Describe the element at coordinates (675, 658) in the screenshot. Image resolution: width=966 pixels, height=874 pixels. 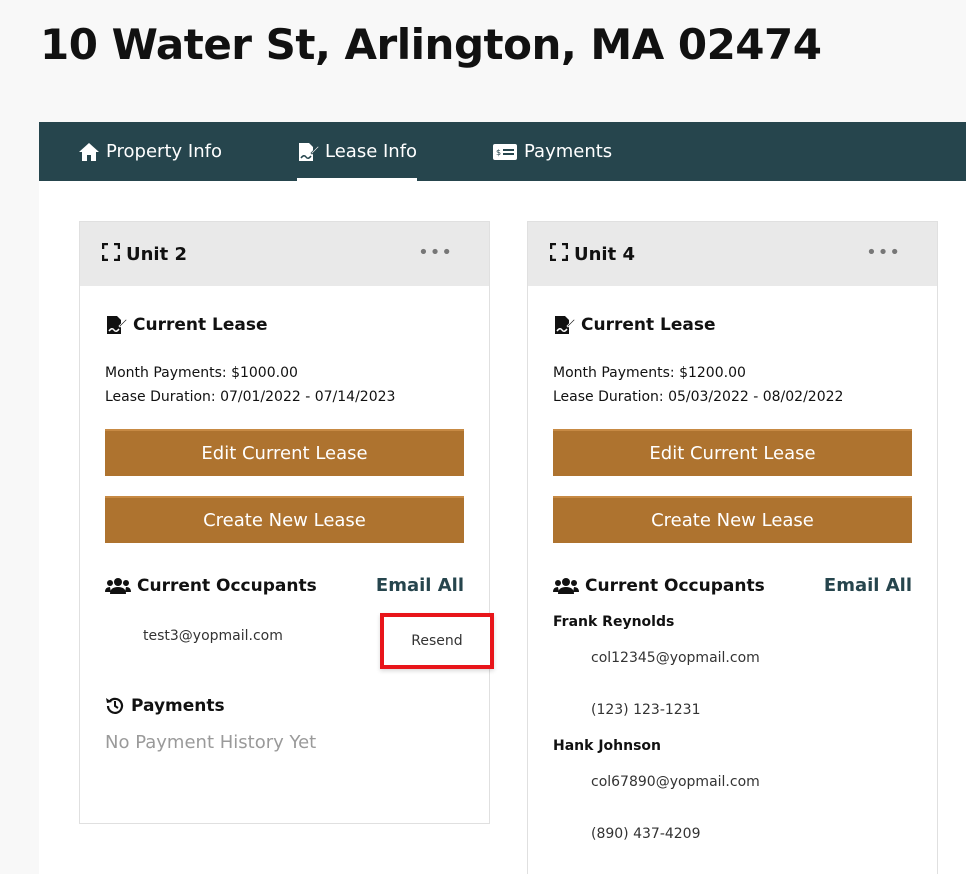
I see `occupant-email: col12345@yopmail.com` at that location.